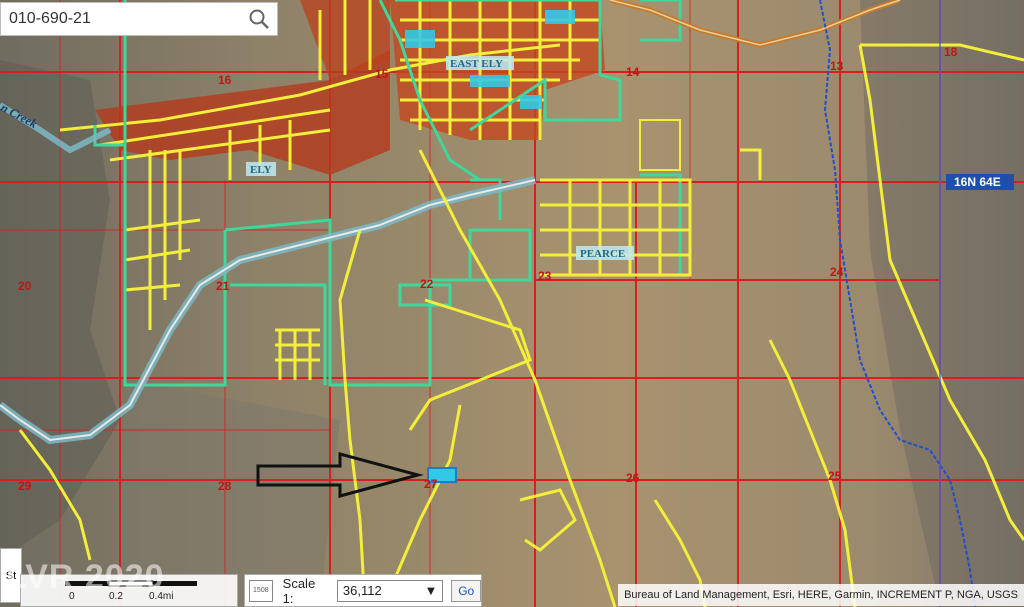  What do you see at coordinates (25, 286) in the screenshot?
I see `section-20-label: 20` at bounding box center [25, 286].